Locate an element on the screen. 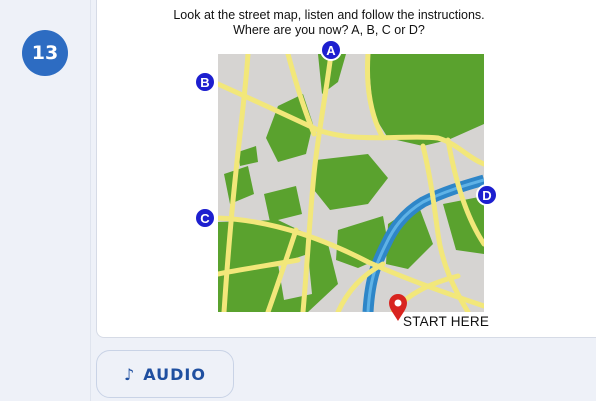  audio-button: ♪ AUDIO is located at coordinates (165, 374).